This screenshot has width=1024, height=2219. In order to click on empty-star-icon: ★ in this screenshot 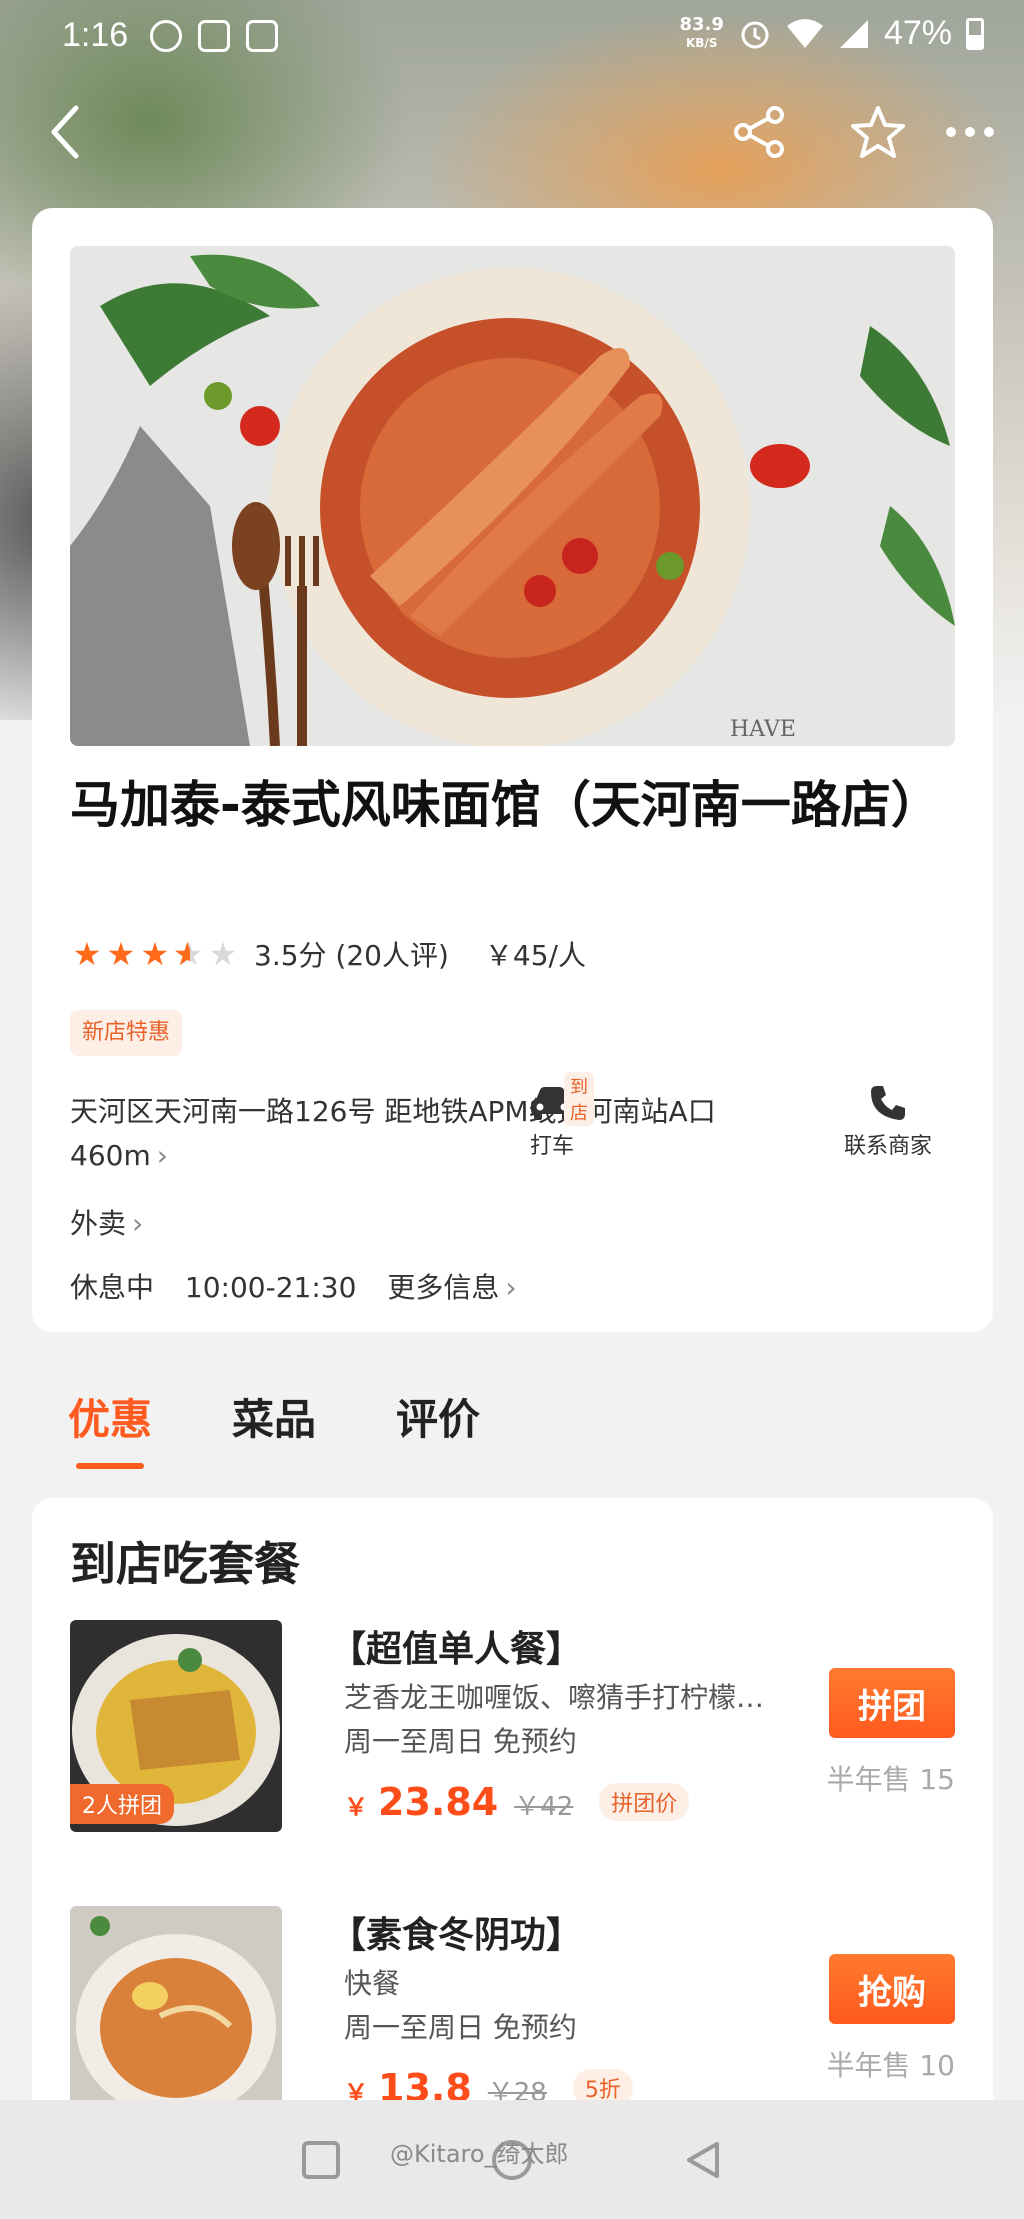, I will do `click(223, 954)`.